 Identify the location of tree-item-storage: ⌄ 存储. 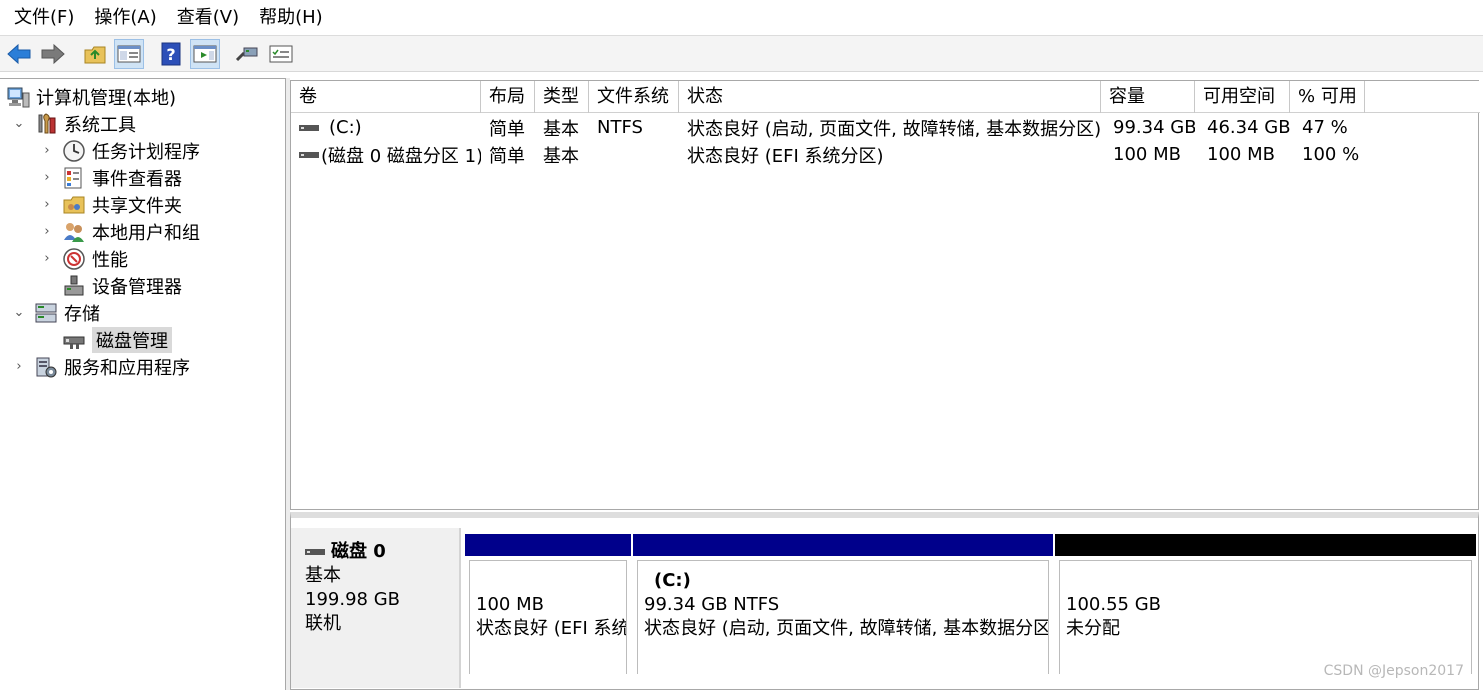
(56, 312).